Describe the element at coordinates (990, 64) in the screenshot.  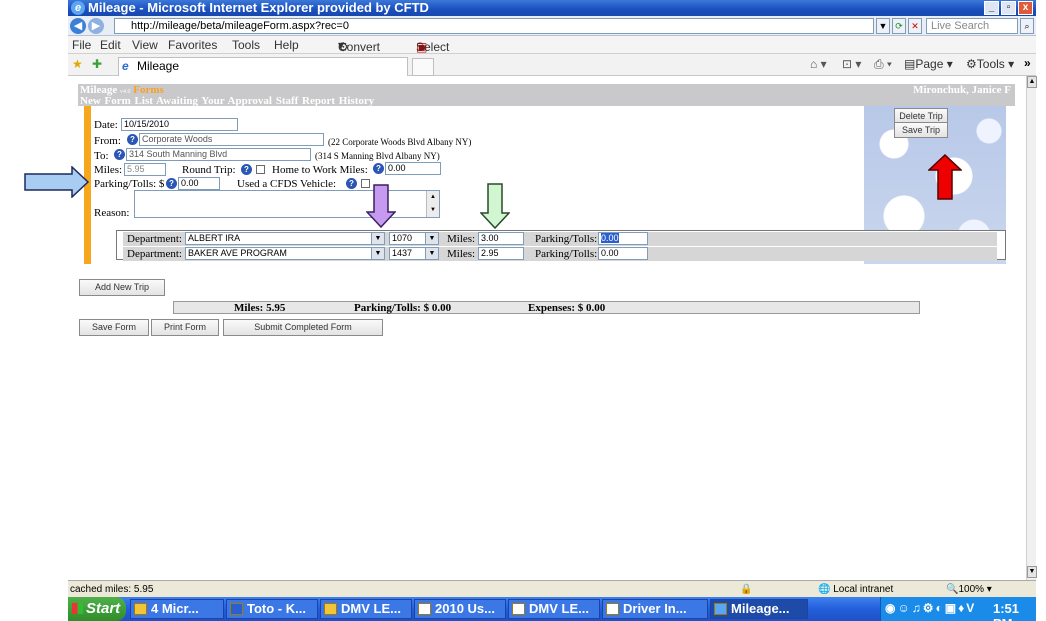
I see `tools-menu: ⚙Tools ▾` at that location.